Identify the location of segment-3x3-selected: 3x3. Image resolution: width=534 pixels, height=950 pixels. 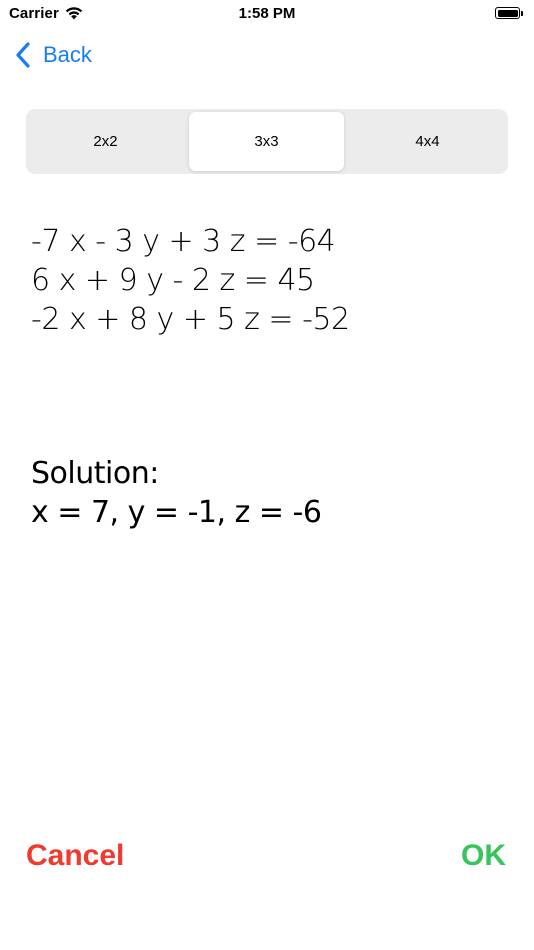
(266, 141).